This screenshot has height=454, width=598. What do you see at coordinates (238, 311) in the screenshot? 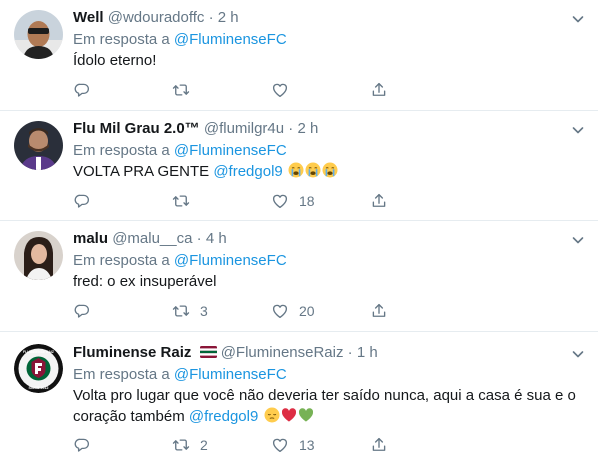
I see `tweet-actions: 3 20` at bounding box center [238, 311].